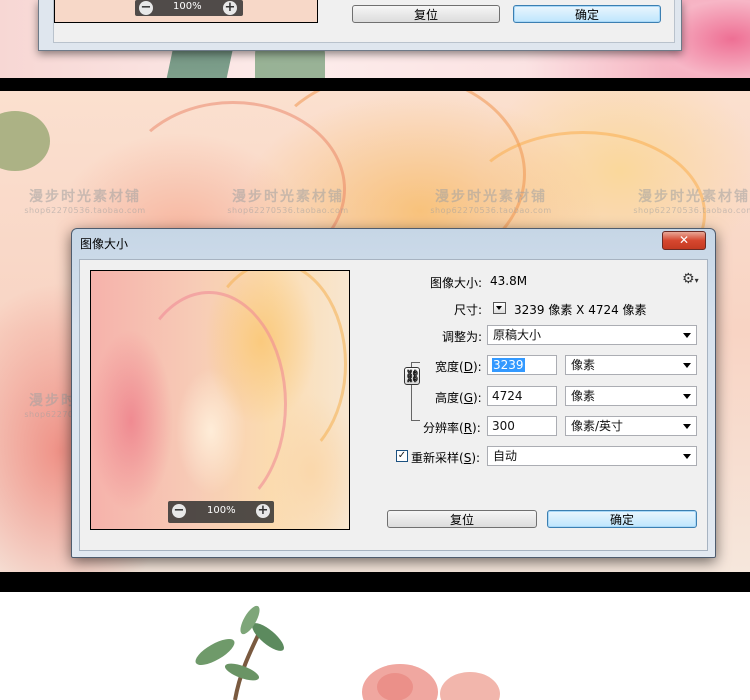 The image size is (750, 700). What do you see at coordinates (690, 279) in the screenshot?
I see `gear-icon: ⚙▾` at bounding box center [690, 279].